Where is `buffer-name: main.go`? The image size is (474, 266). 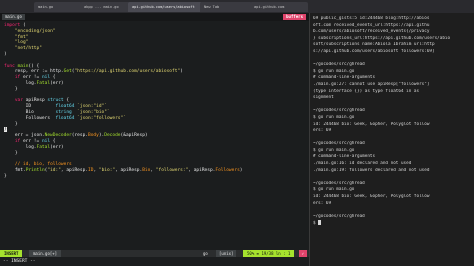
buffer-name: main.go is located at coordinates (13, 17).